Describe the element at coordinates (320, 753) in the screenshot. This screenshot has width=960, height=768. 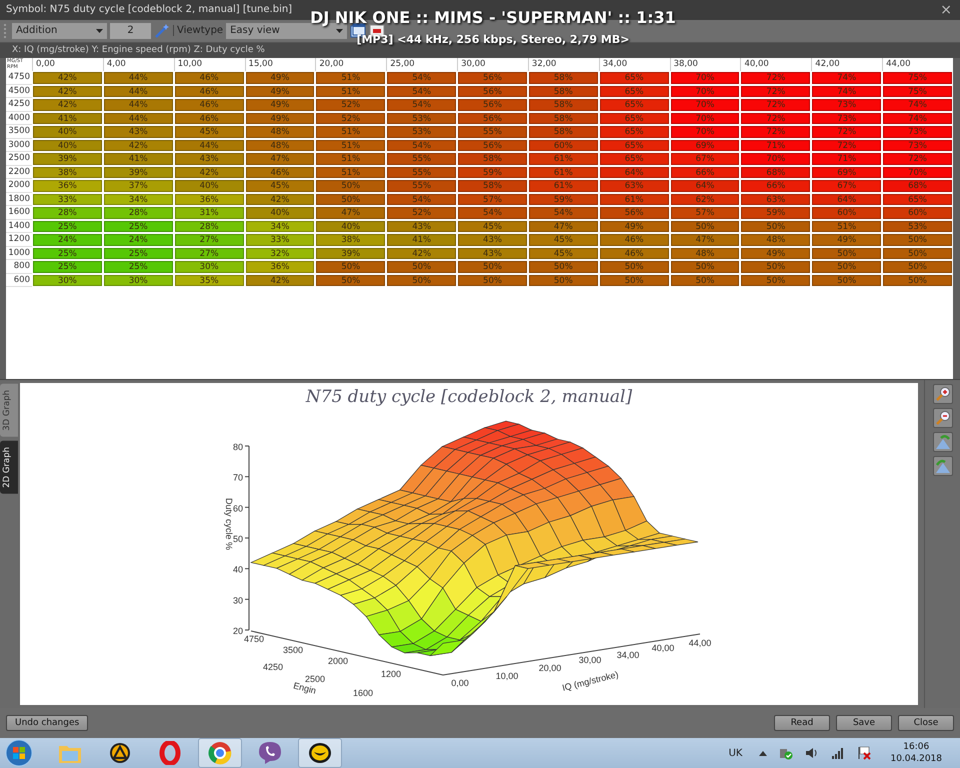
I see `taskbar-app` at that location.